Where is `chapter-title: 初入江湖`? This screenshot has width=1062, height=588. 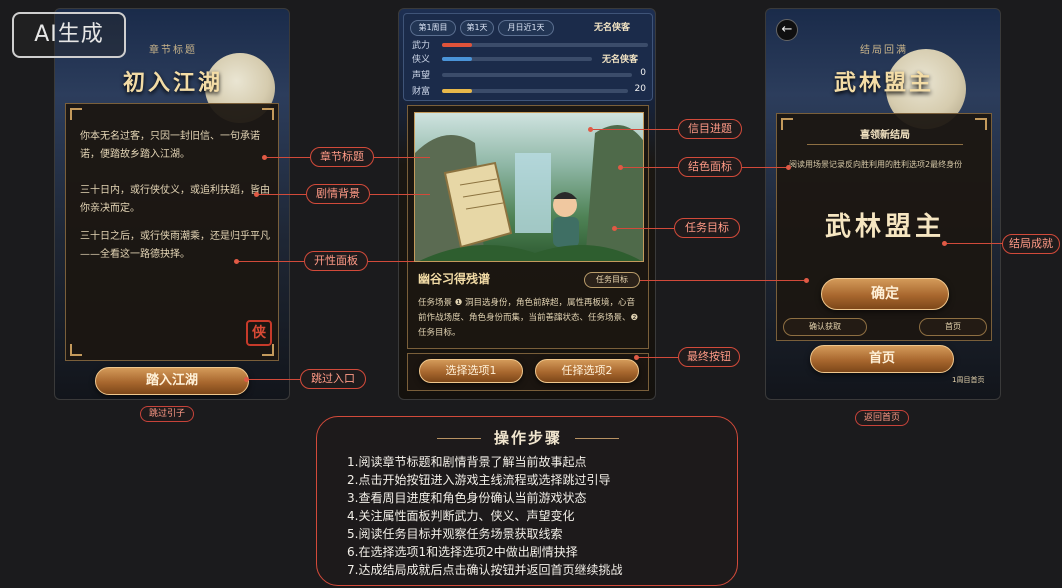 chapter-title: 初入江湖 is located at coordinates (172, 83).